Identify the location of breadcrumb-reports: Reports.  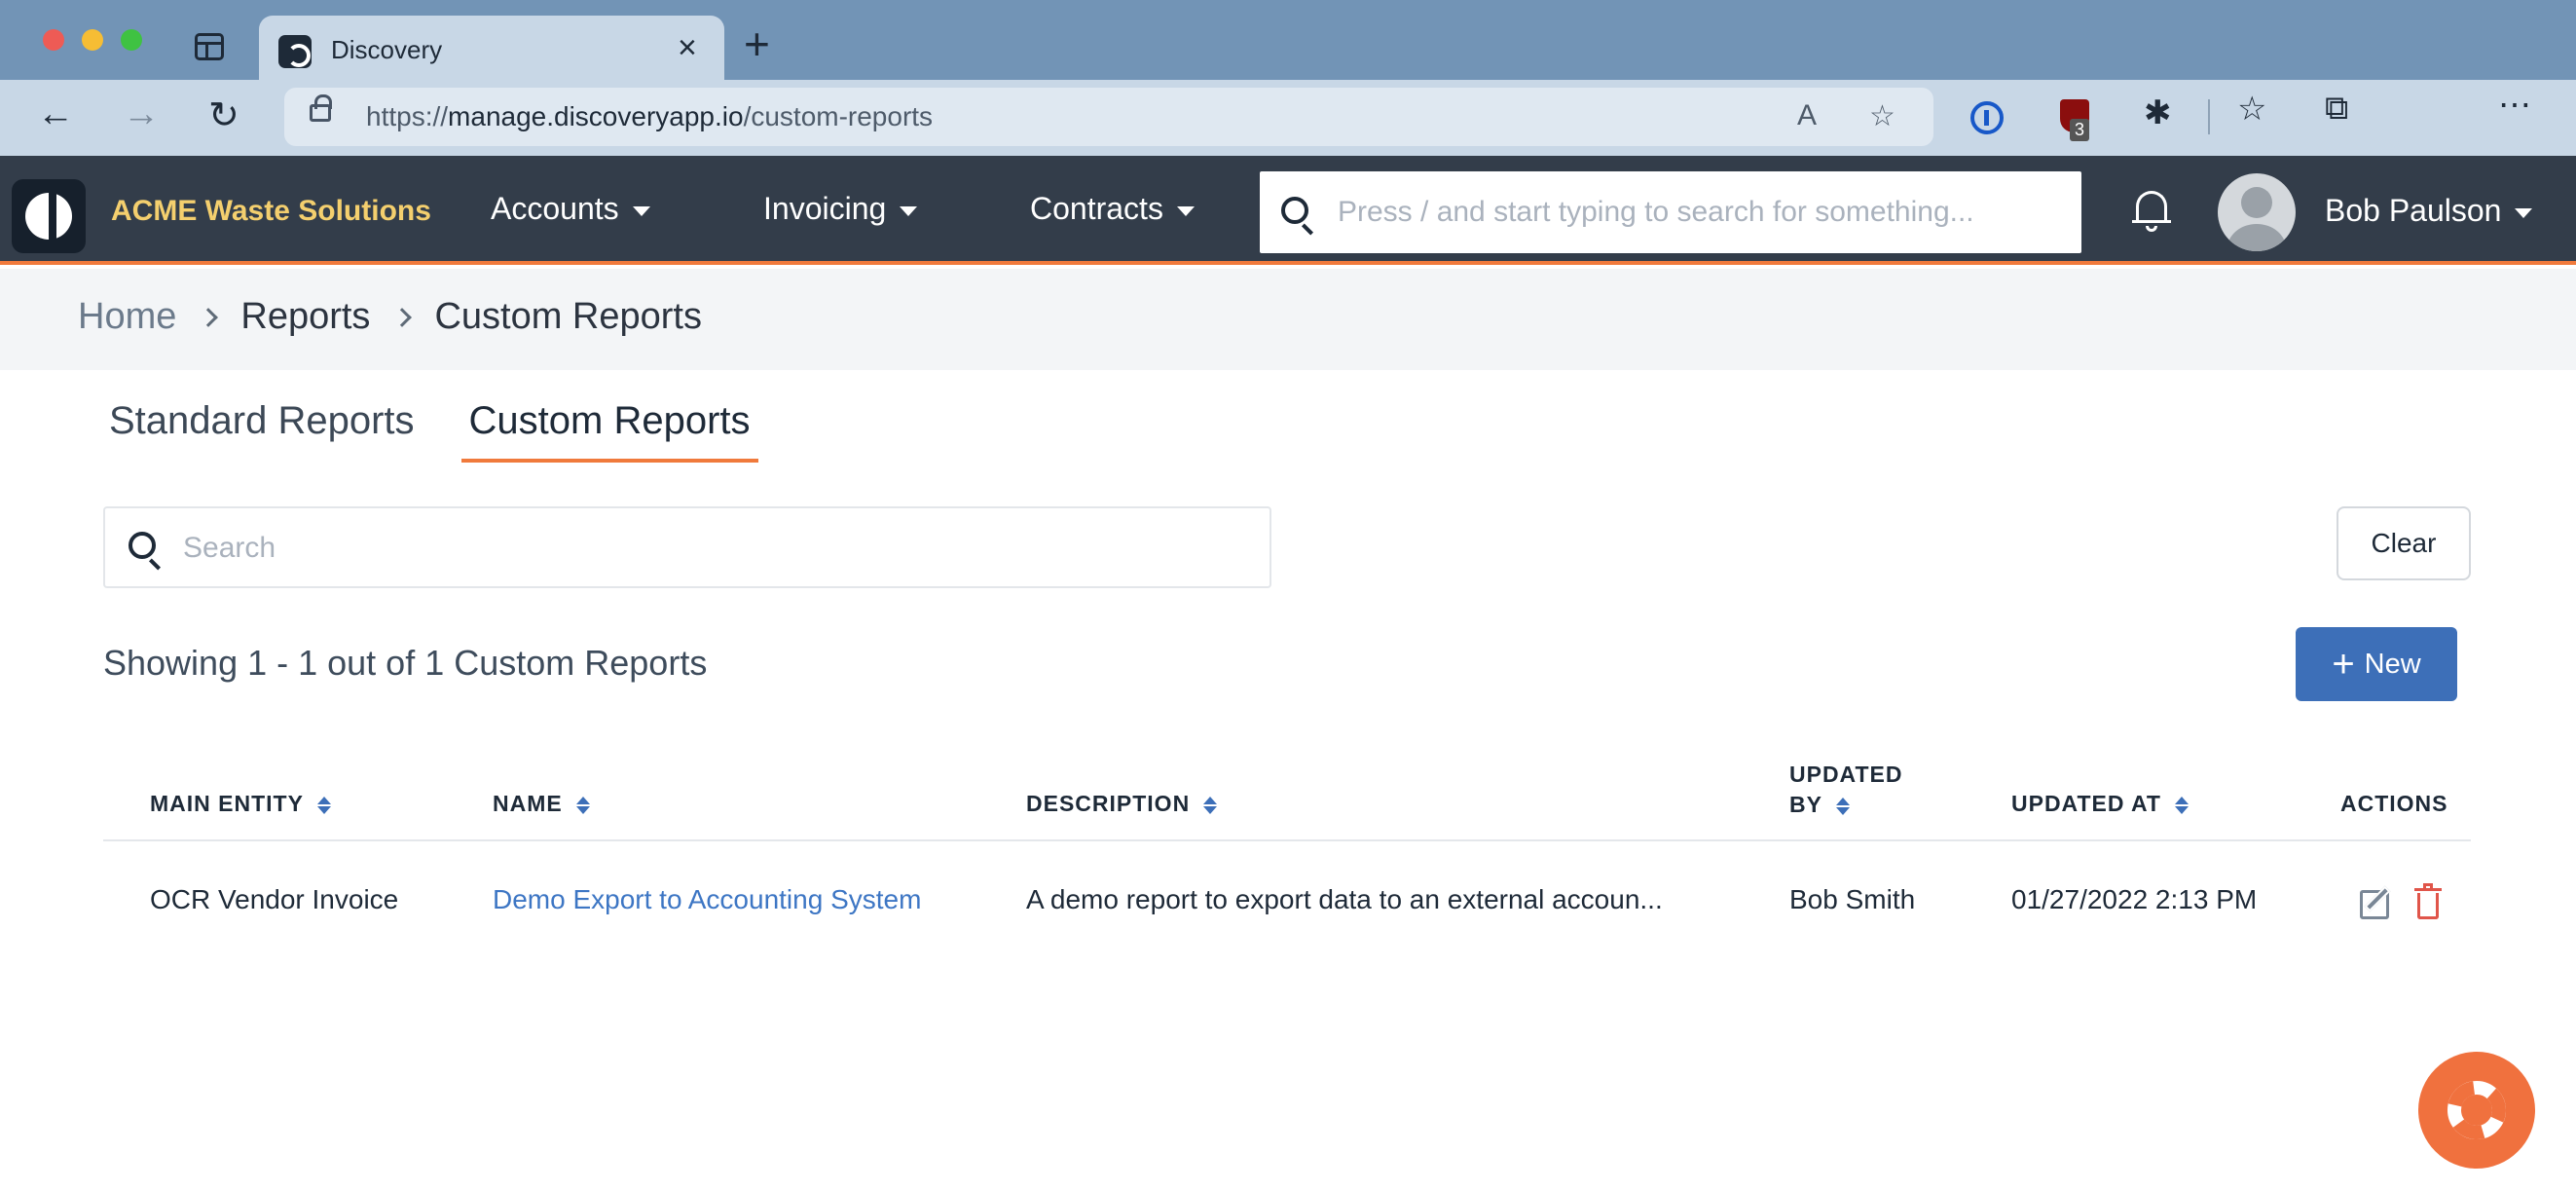
(305, 317).